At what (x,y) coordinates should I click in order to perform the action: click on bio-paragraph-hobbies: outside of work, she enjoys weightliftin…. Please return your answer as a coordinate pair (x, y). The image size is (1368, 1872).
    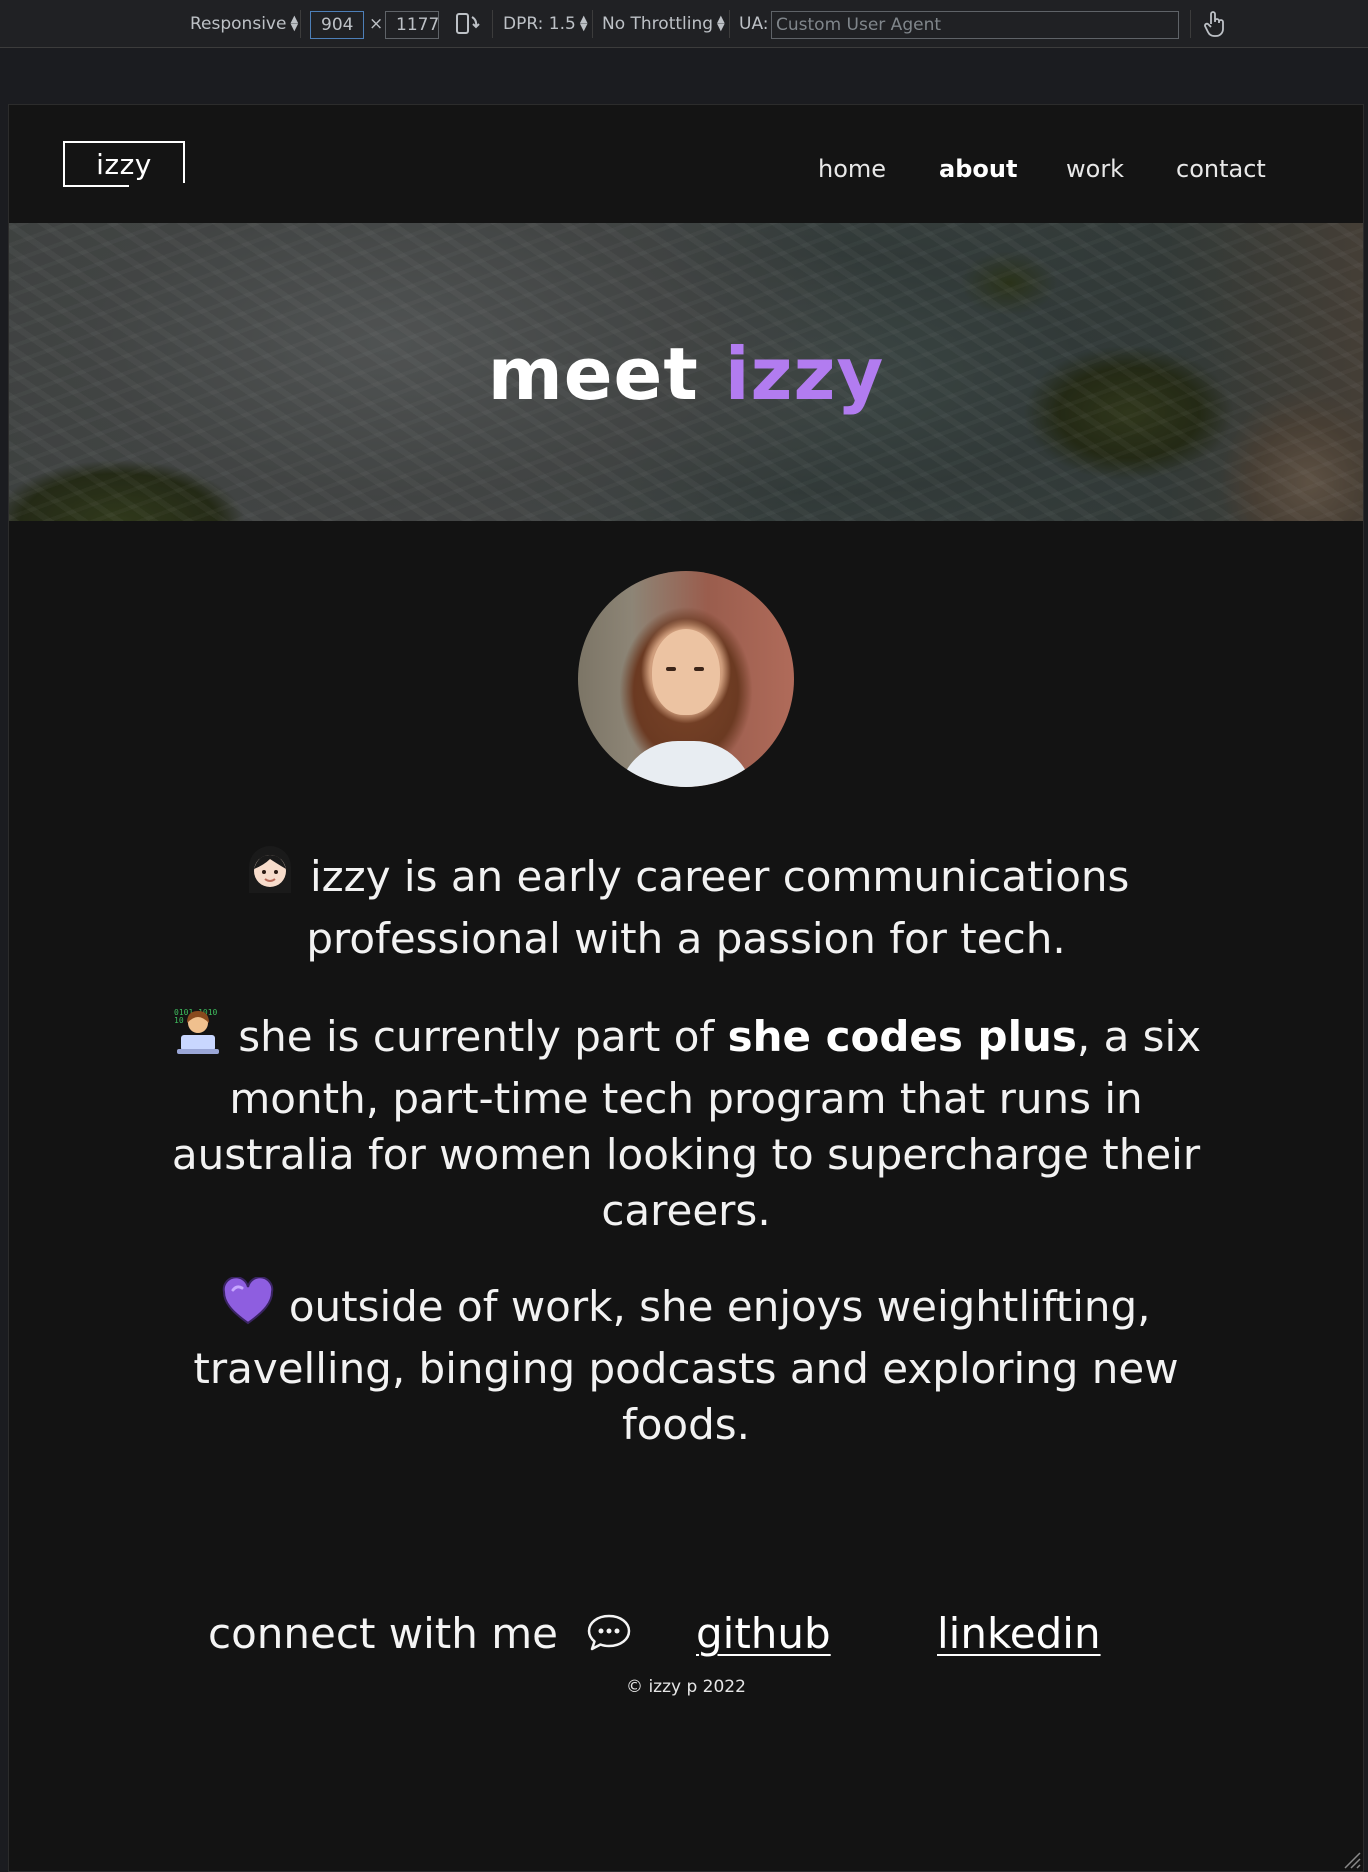
    Looking at the image, I should click on (686, 1364).